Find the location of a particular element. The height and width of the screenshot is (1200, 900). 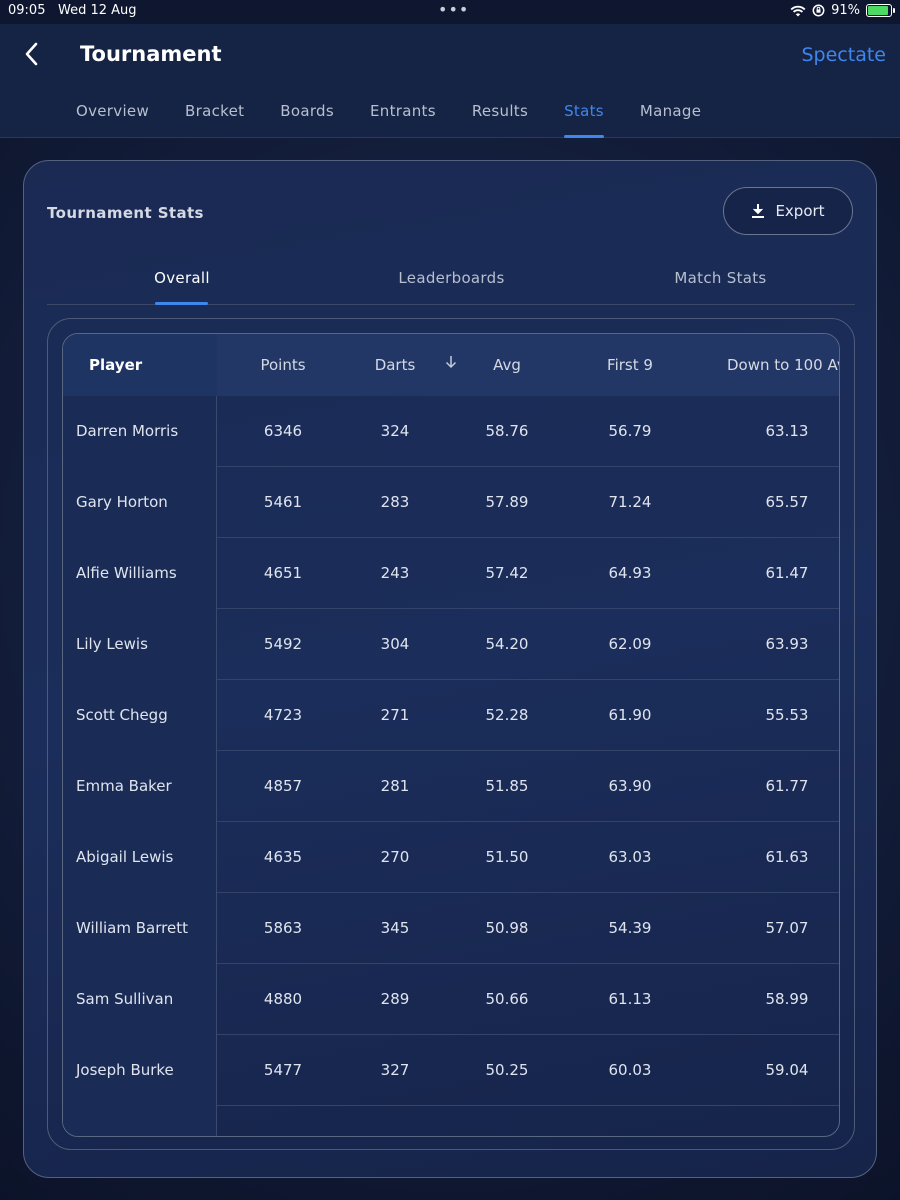

tab-entrants: Entrants is located at coordinates (403, 115).